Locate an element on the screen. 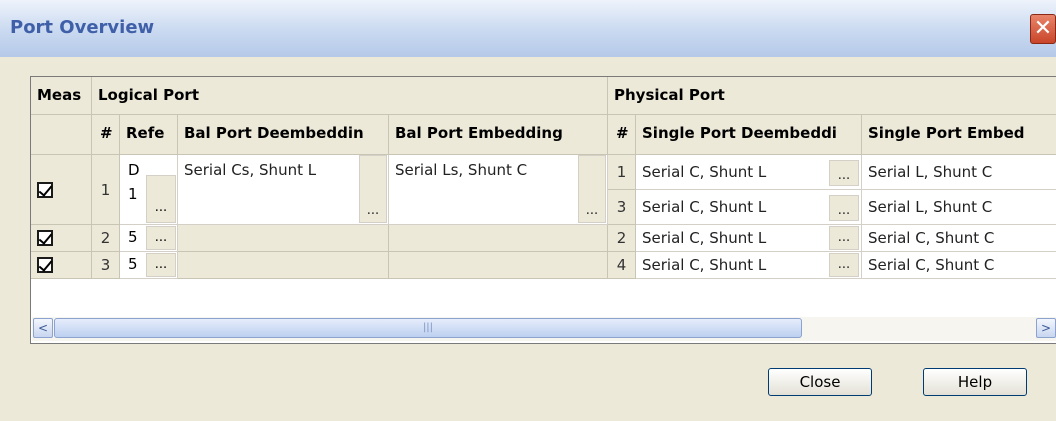 This screenshot has height=421, width=1056. meas-header: Meas is located at coordinates (61, 96).